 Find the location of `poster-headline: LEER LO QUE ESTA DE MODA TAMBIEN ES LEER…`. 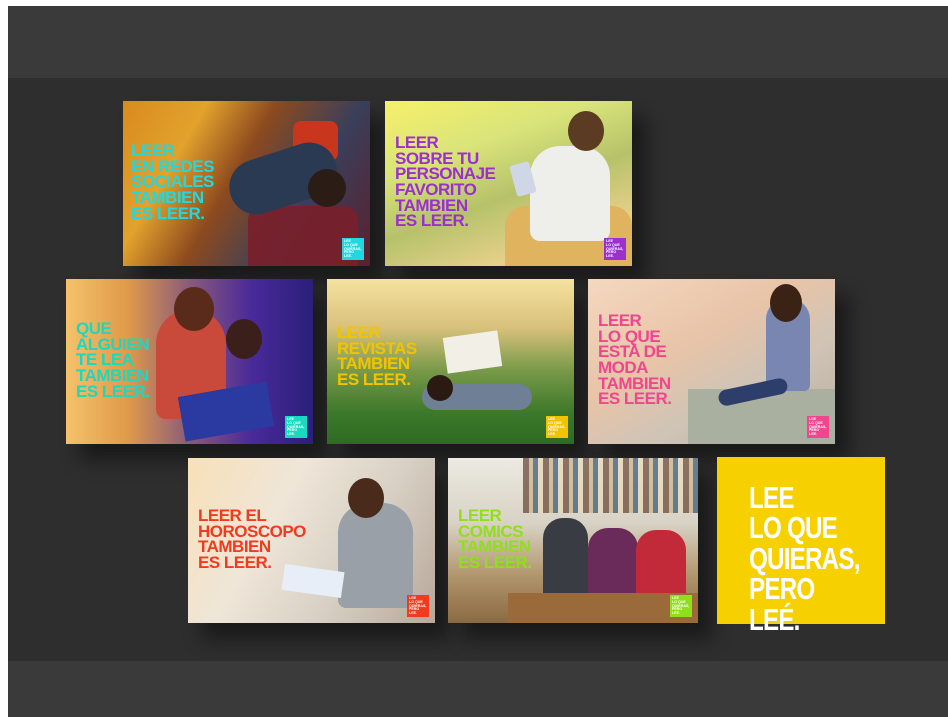

poster-headline: LEER LO QUE ESTA DE MODA TAMBIEN ES LEER… is located at coordinates (635, 360).